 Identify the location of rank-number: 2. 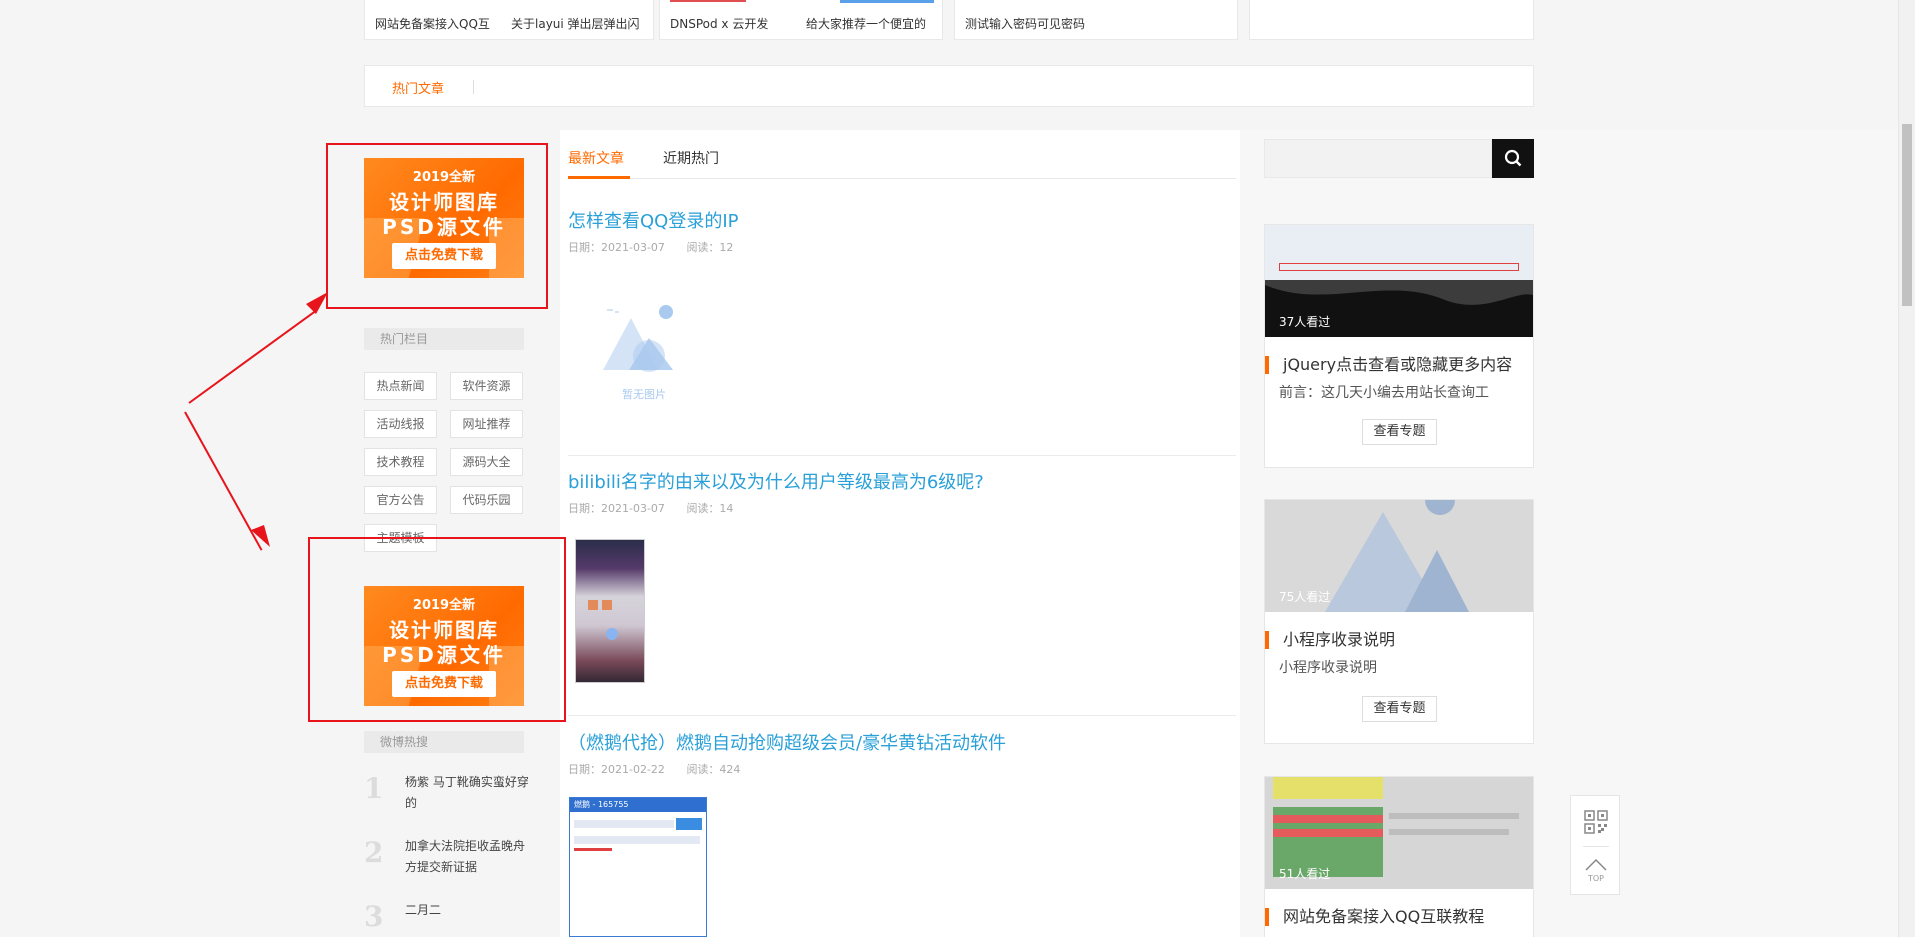
(374, 852).